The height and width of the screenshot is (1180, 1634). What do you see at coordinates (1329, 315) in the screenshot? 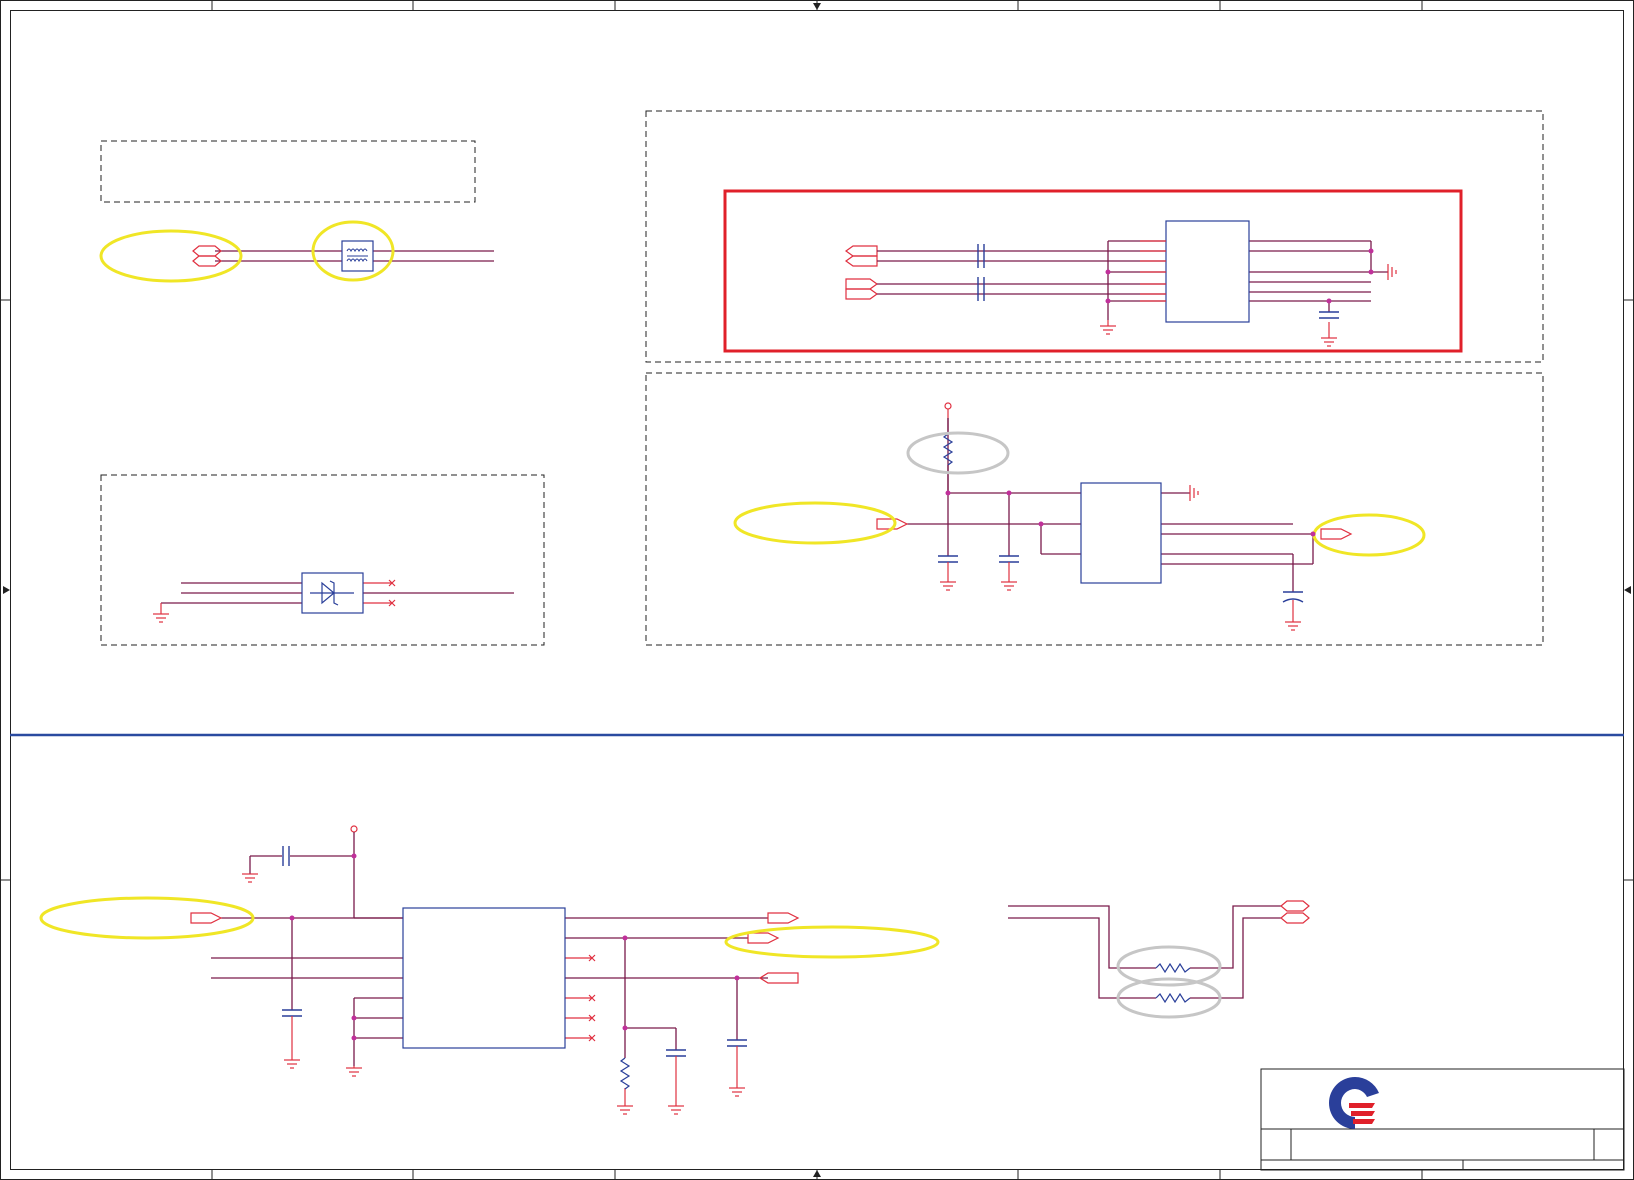
I see `decoupling-capacitor` at bounding box center [1329, 315].